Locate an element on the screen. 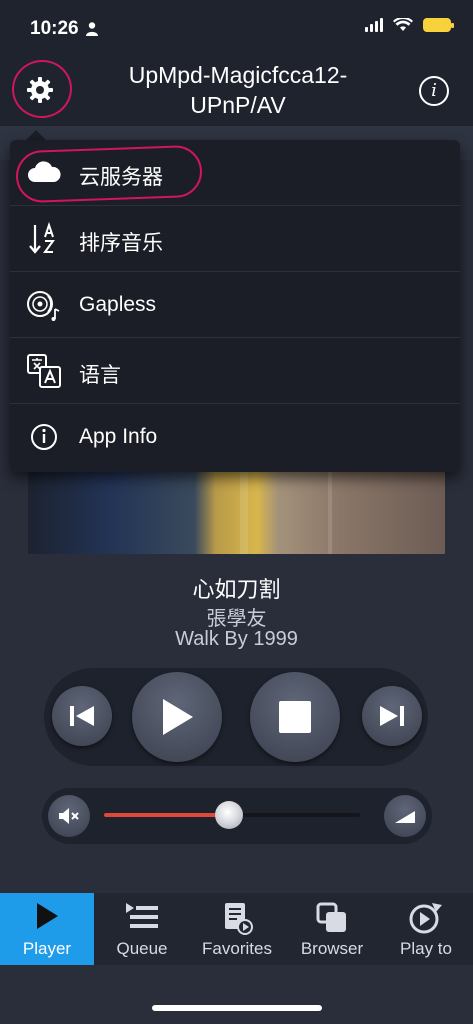 Image resolution: width=473 pixels, height=1024 pixels. status-indicators is located at coordinates (409, 25).